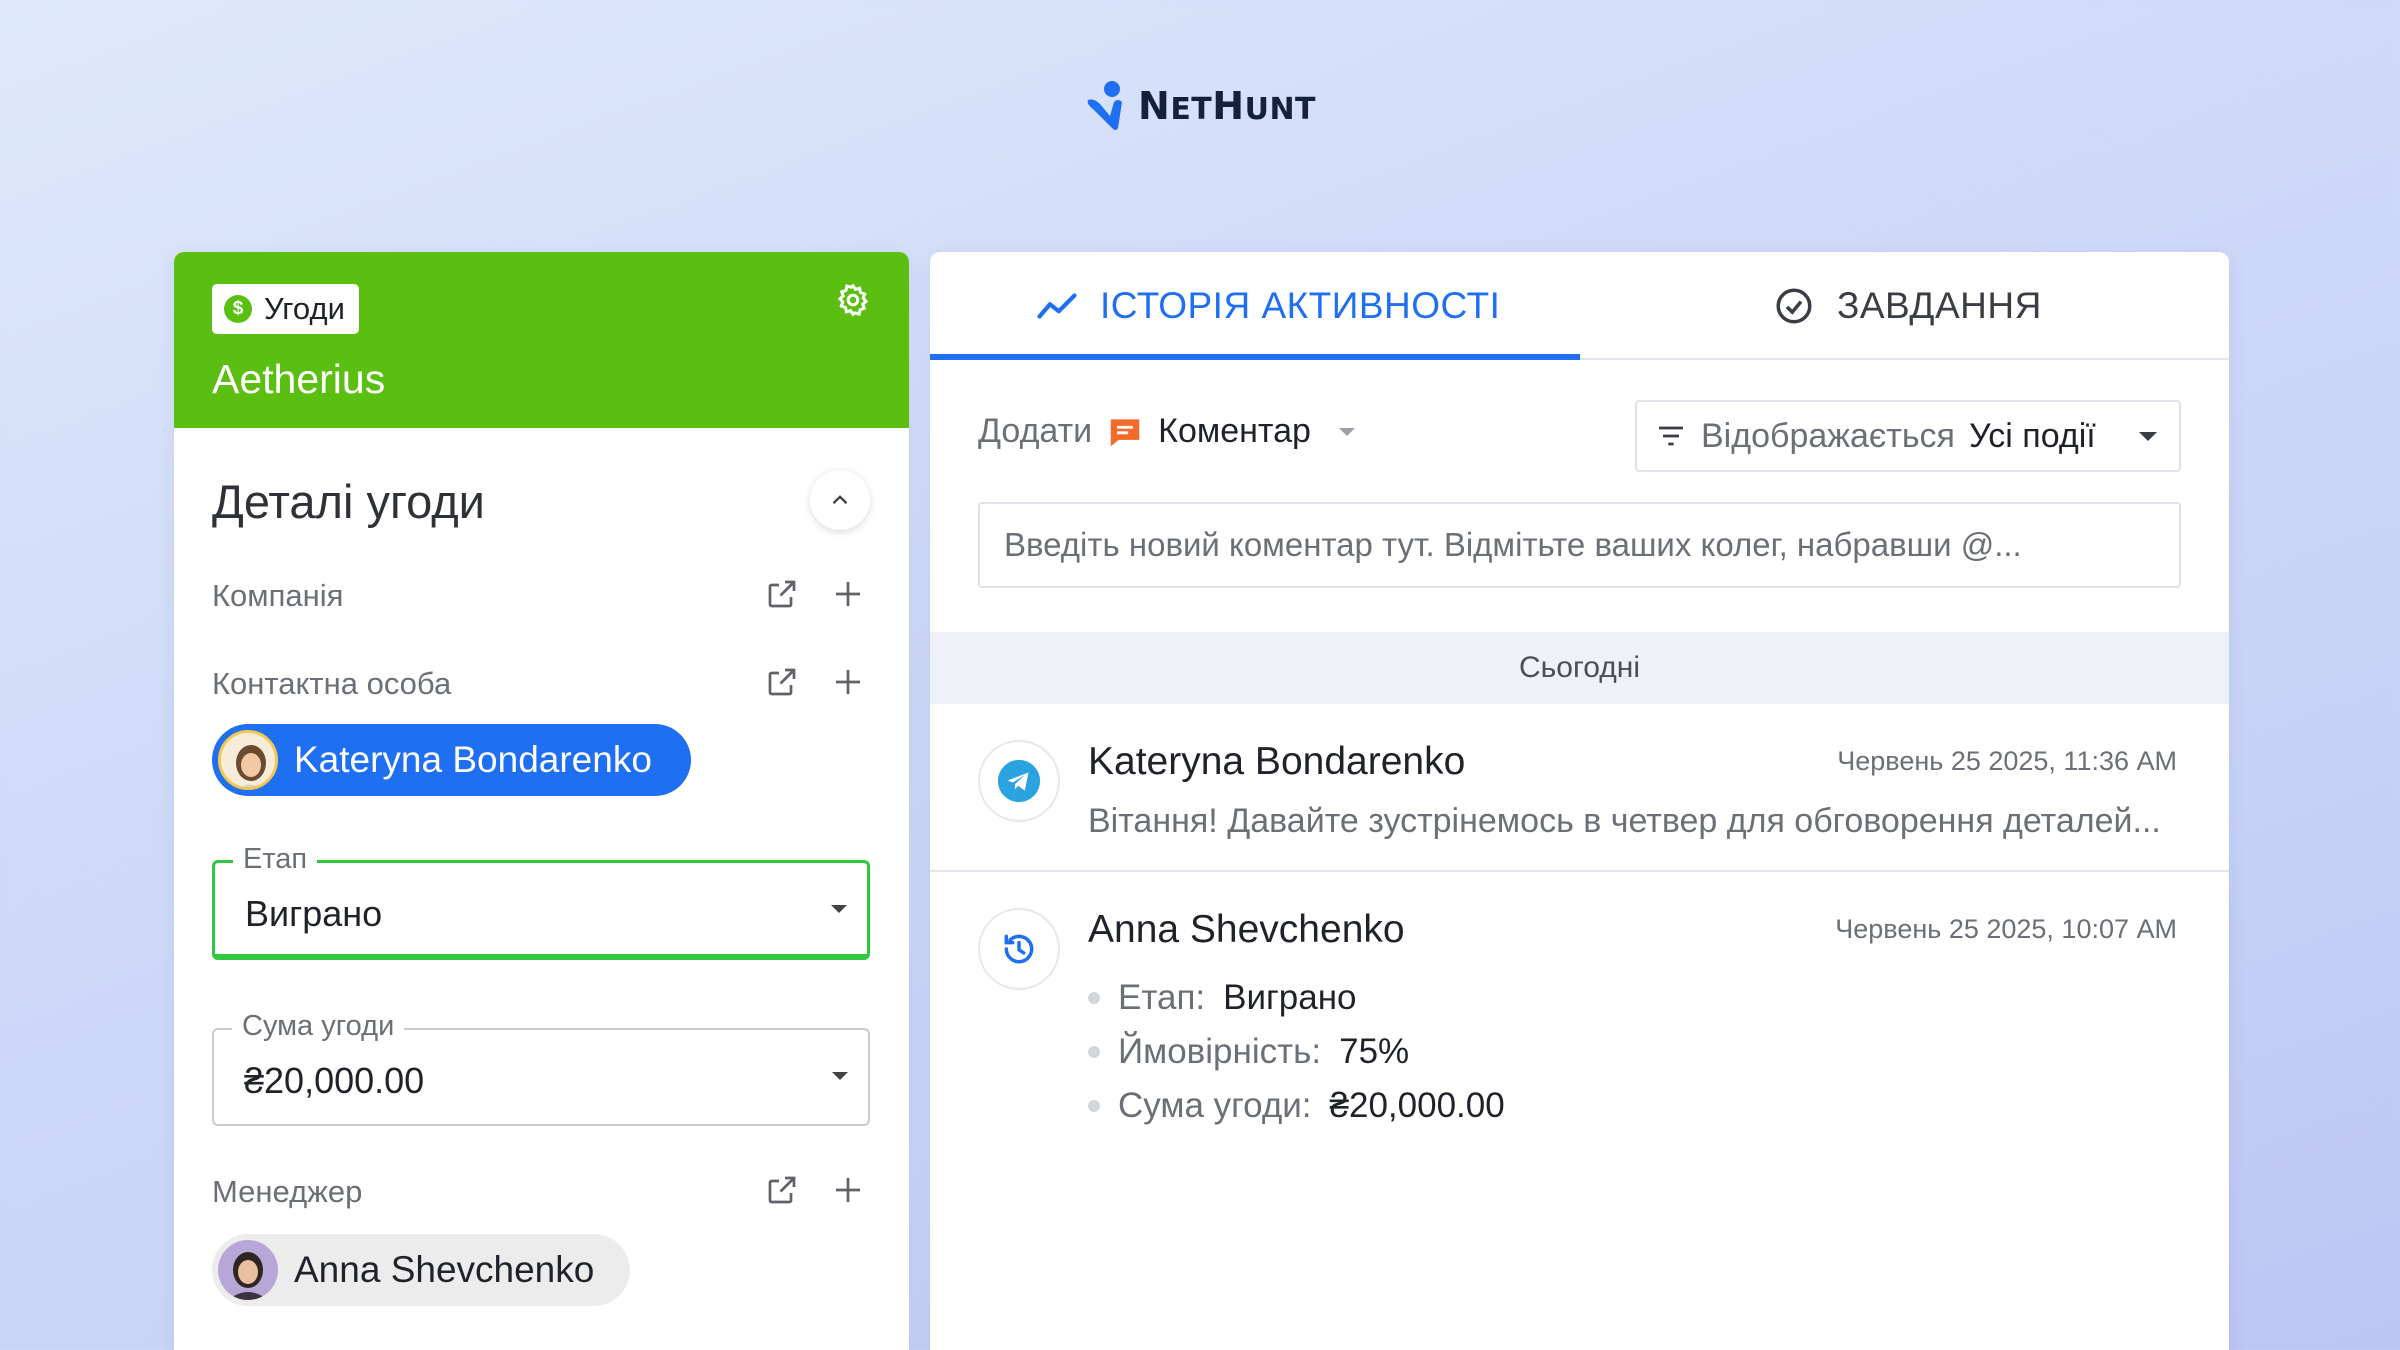 The width and height of the screenshot is (2400, 1350). I want to click on change-value: 75%, so click(1374, 1051).